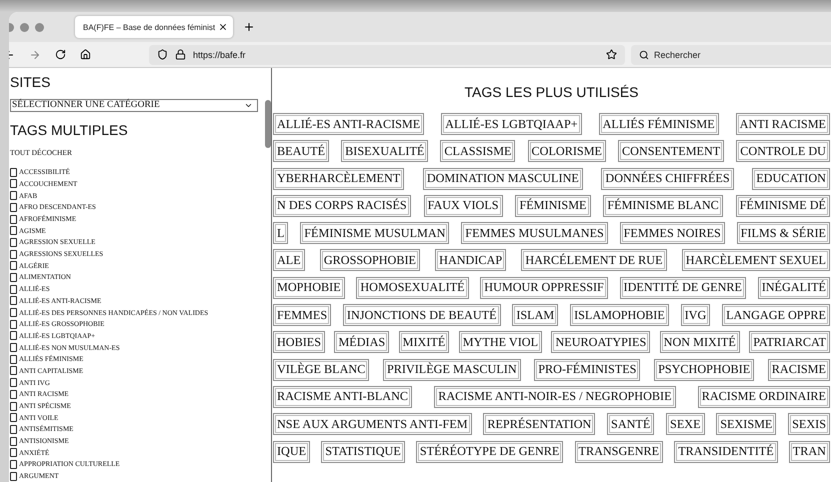  What do you see at coordinates (387, 54) in the screenshot?
I see `address-bar: https://bafe.fr` at bounding box center [387, 54].